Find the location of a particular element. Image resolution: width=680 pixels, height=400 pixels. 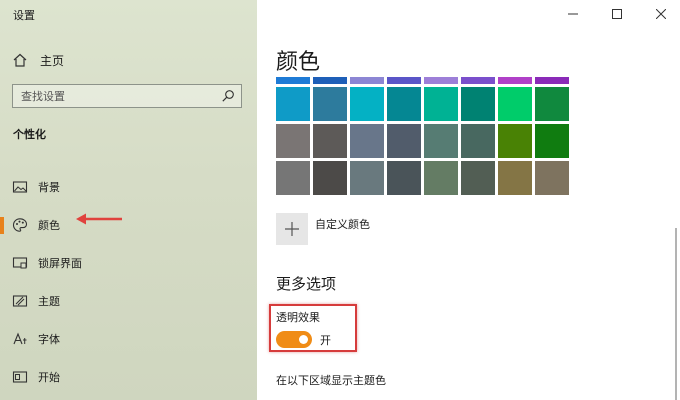

show-accent-label: 在以下区域显示主题色 is located at coordinates (331, 380).